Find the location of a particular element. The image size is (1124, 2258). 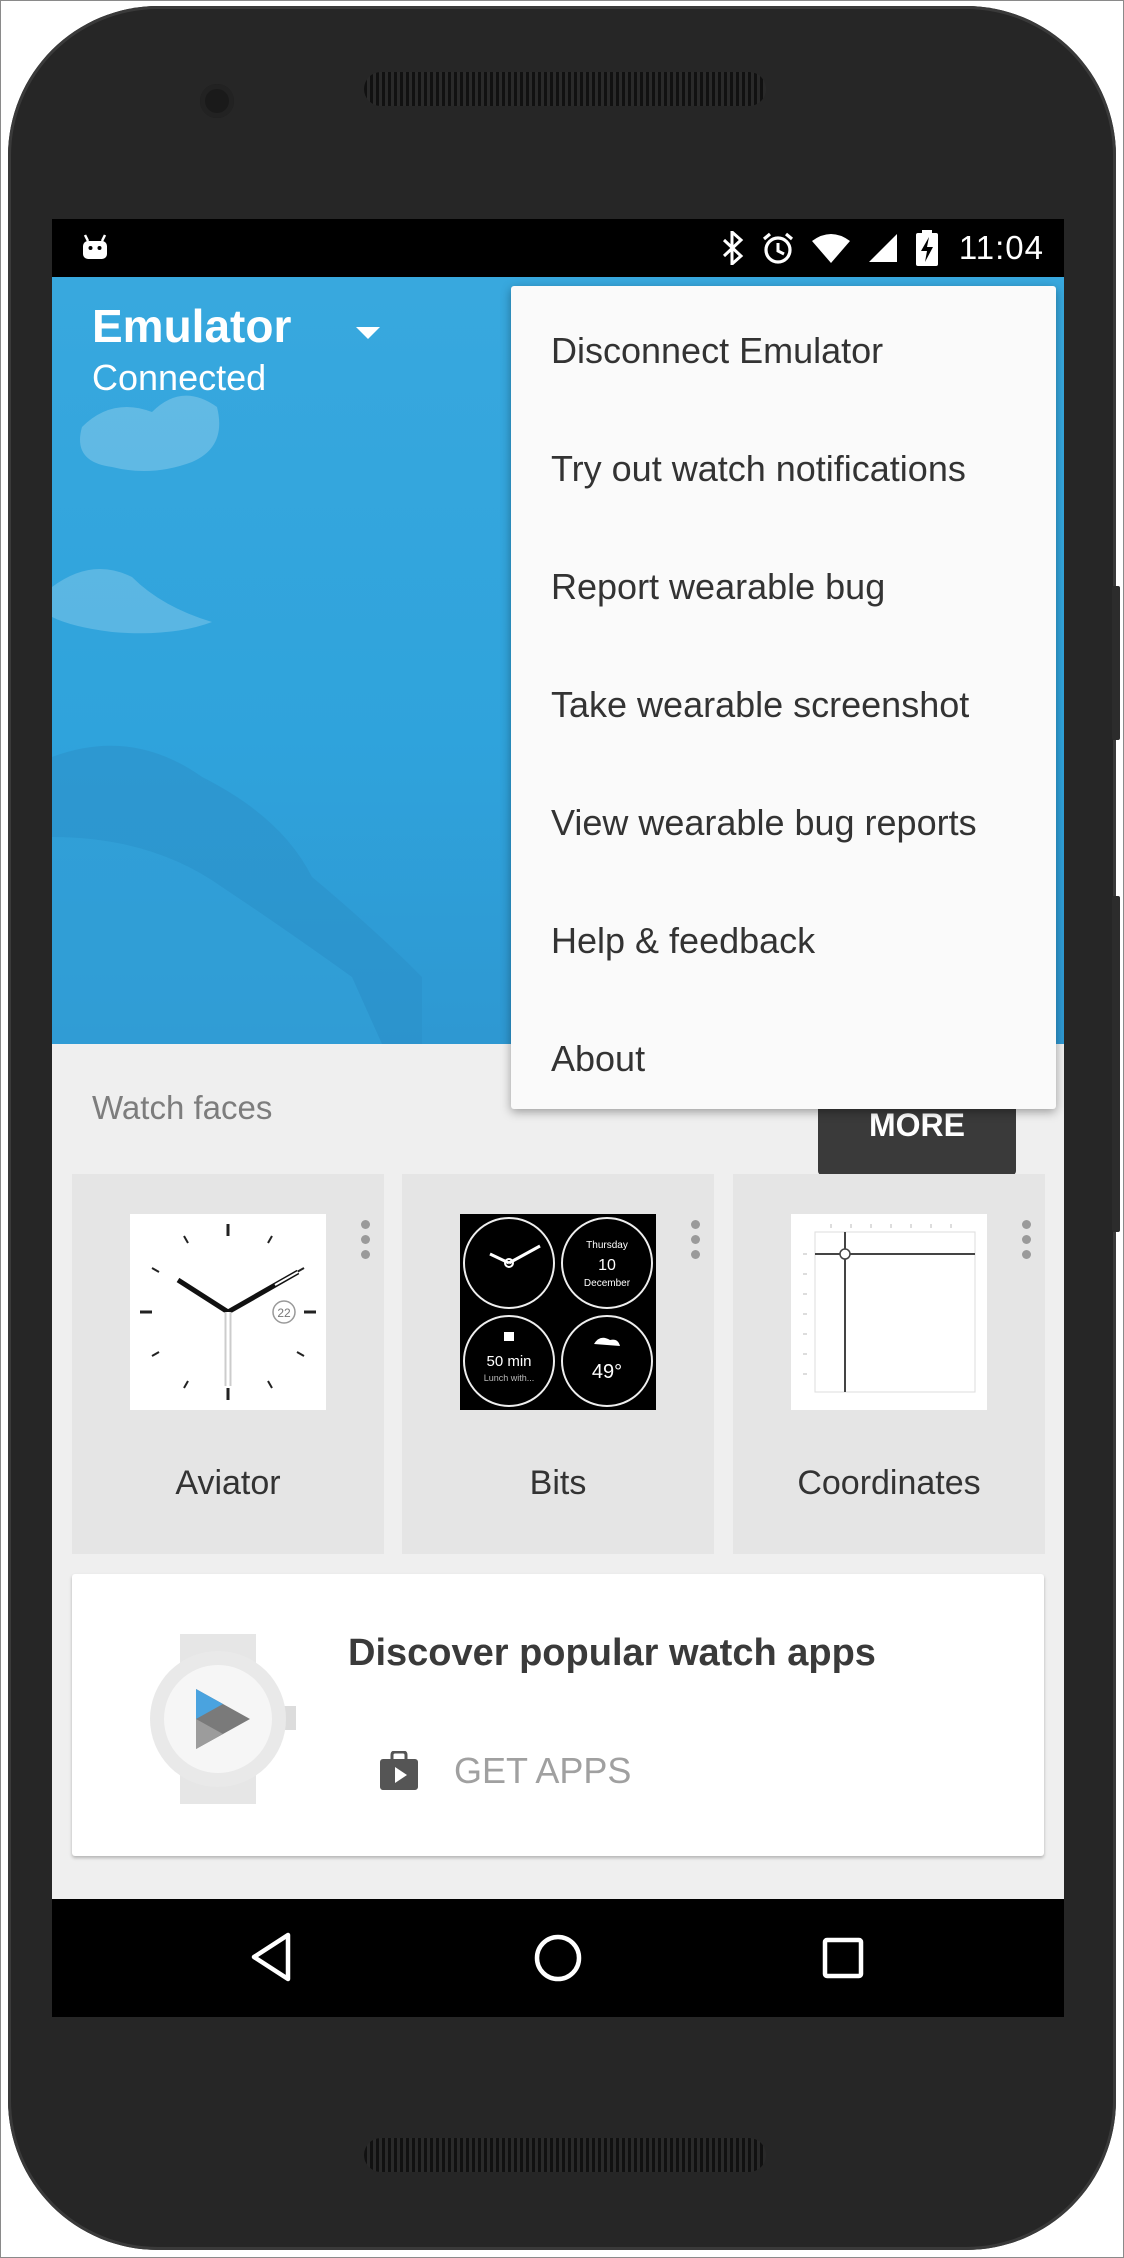

menu-item-report-bug: Report wearable bug is located at coordinates (783, 587).